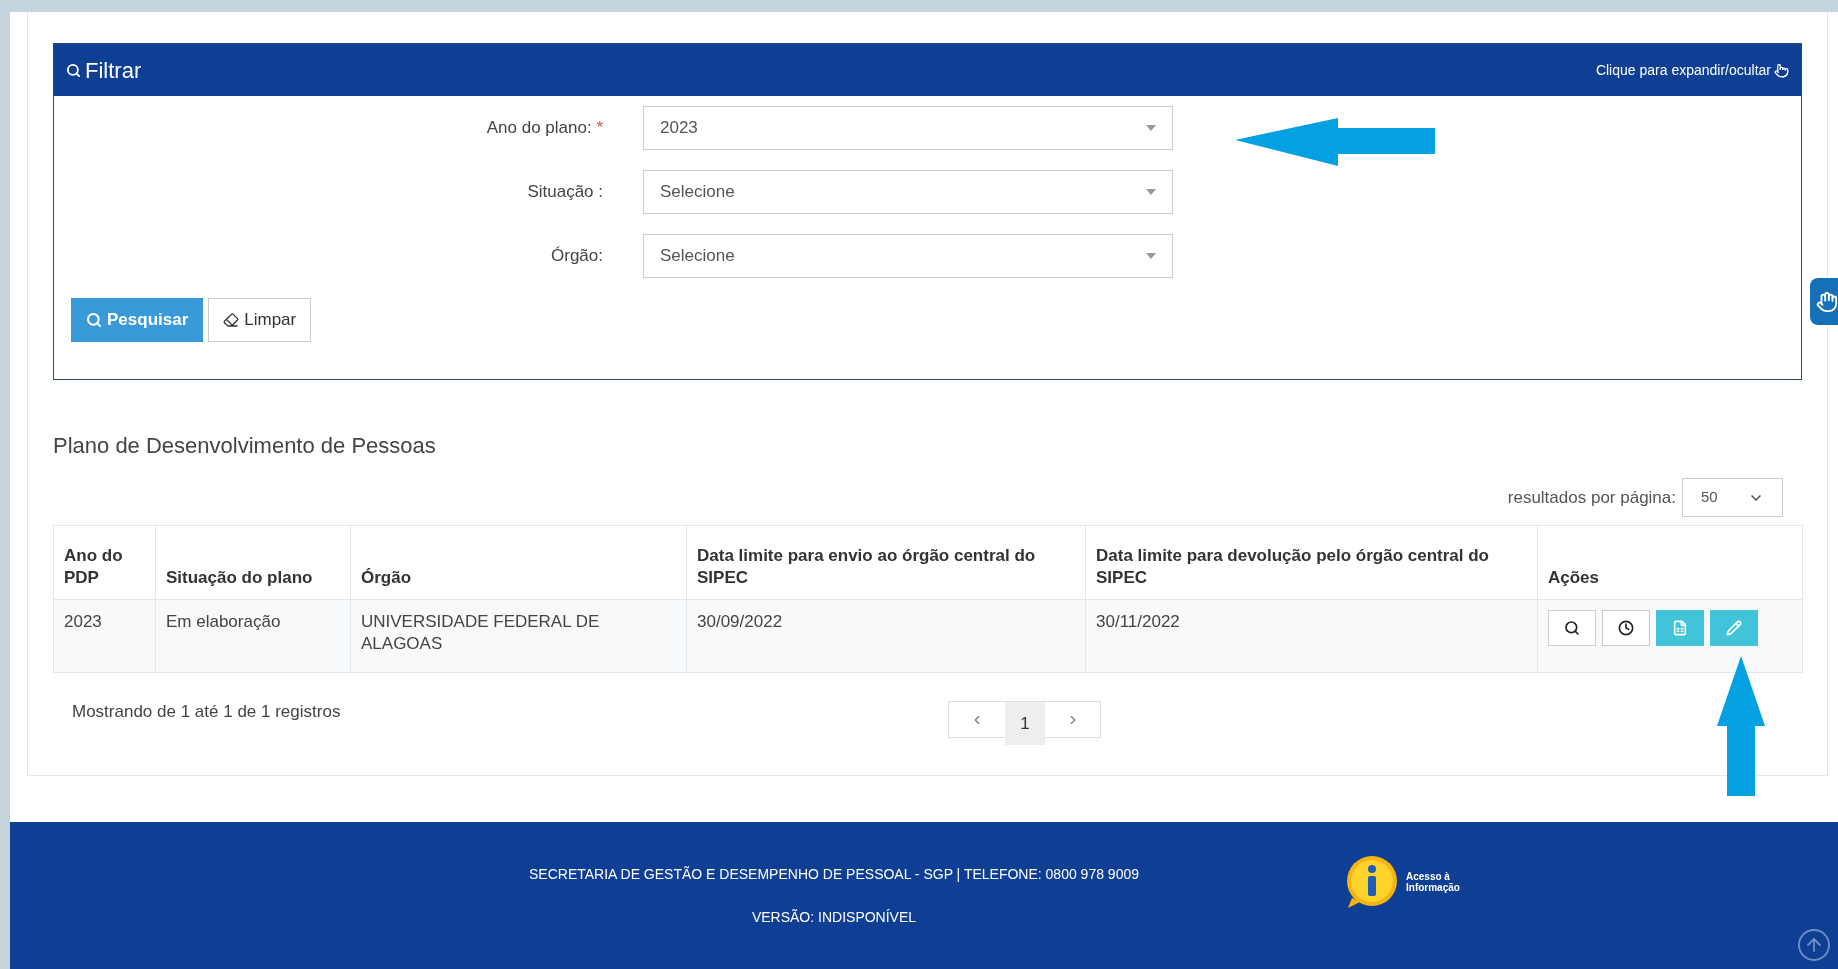 This screenshot has height=969, width=1838. Describe the element at coordinates (113, 70) in the screenshot. I see `panel-title: Filtrar` at that location.